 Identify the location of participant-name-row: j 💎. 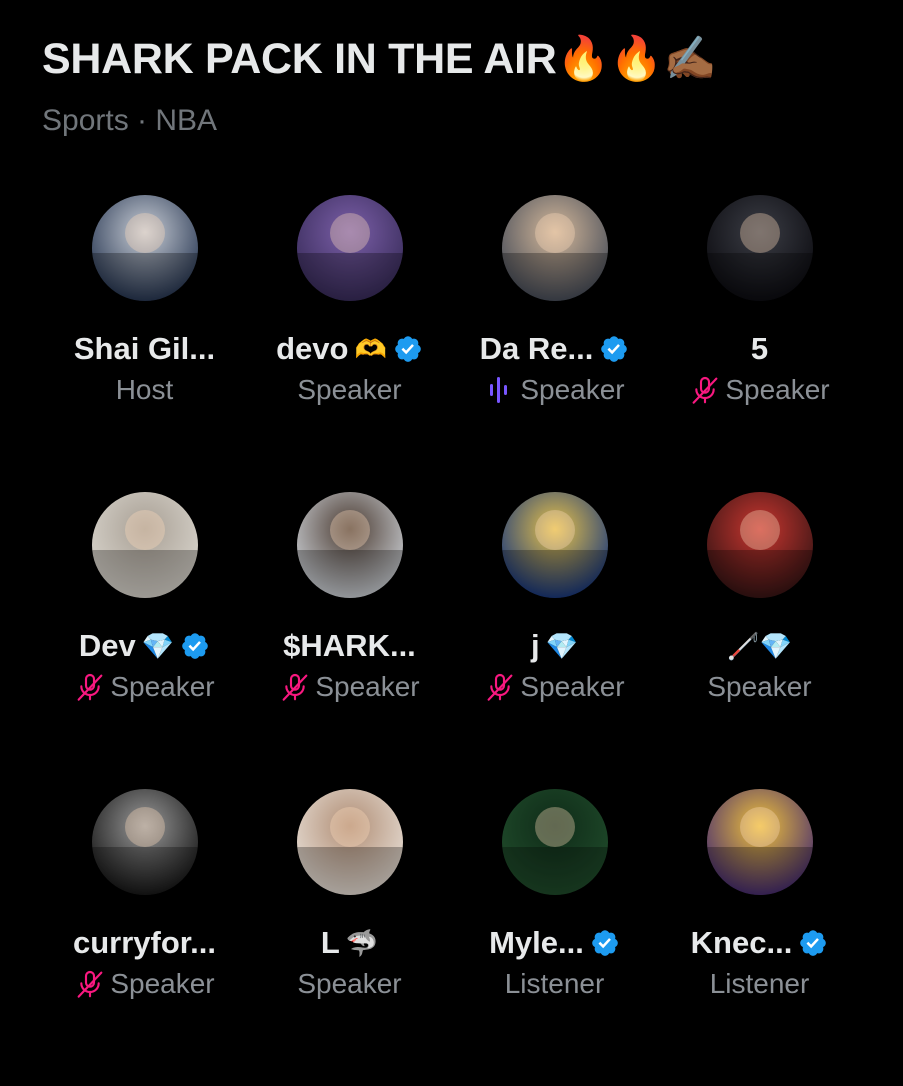
(554, 646).